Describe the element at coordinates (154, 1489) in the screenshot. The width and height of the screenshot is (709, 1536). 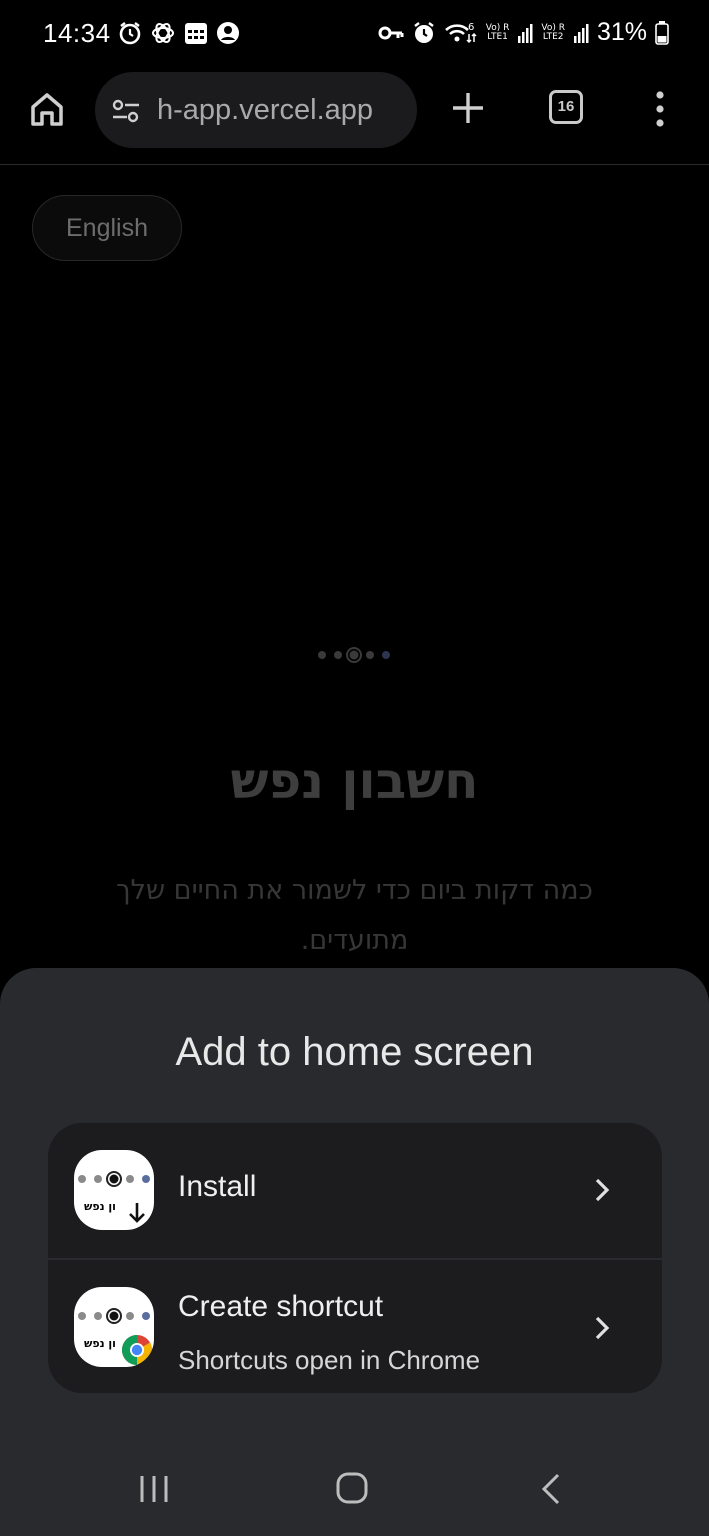
I see `recent-apps-icon` at that location.